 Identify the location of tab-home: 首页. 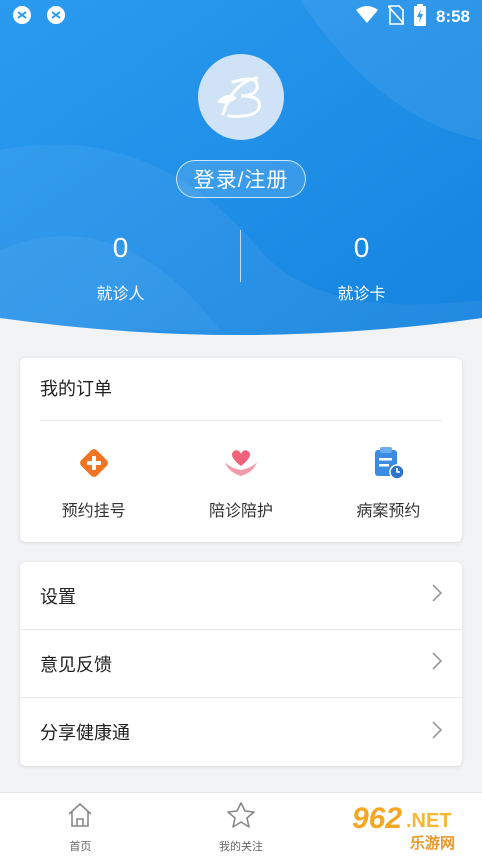
(80, 824).